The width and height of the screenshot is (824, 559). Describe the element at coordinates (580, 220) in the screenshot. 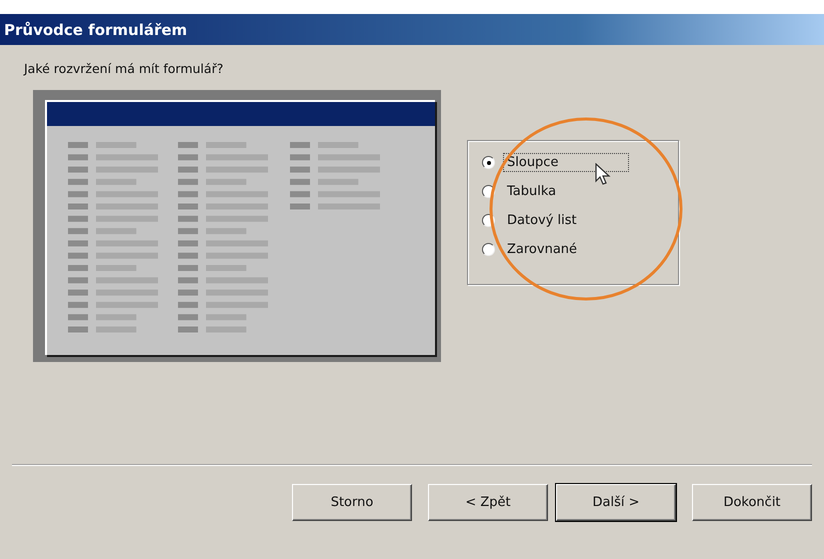

I see `layout-radio-option: Datový list` at that location.